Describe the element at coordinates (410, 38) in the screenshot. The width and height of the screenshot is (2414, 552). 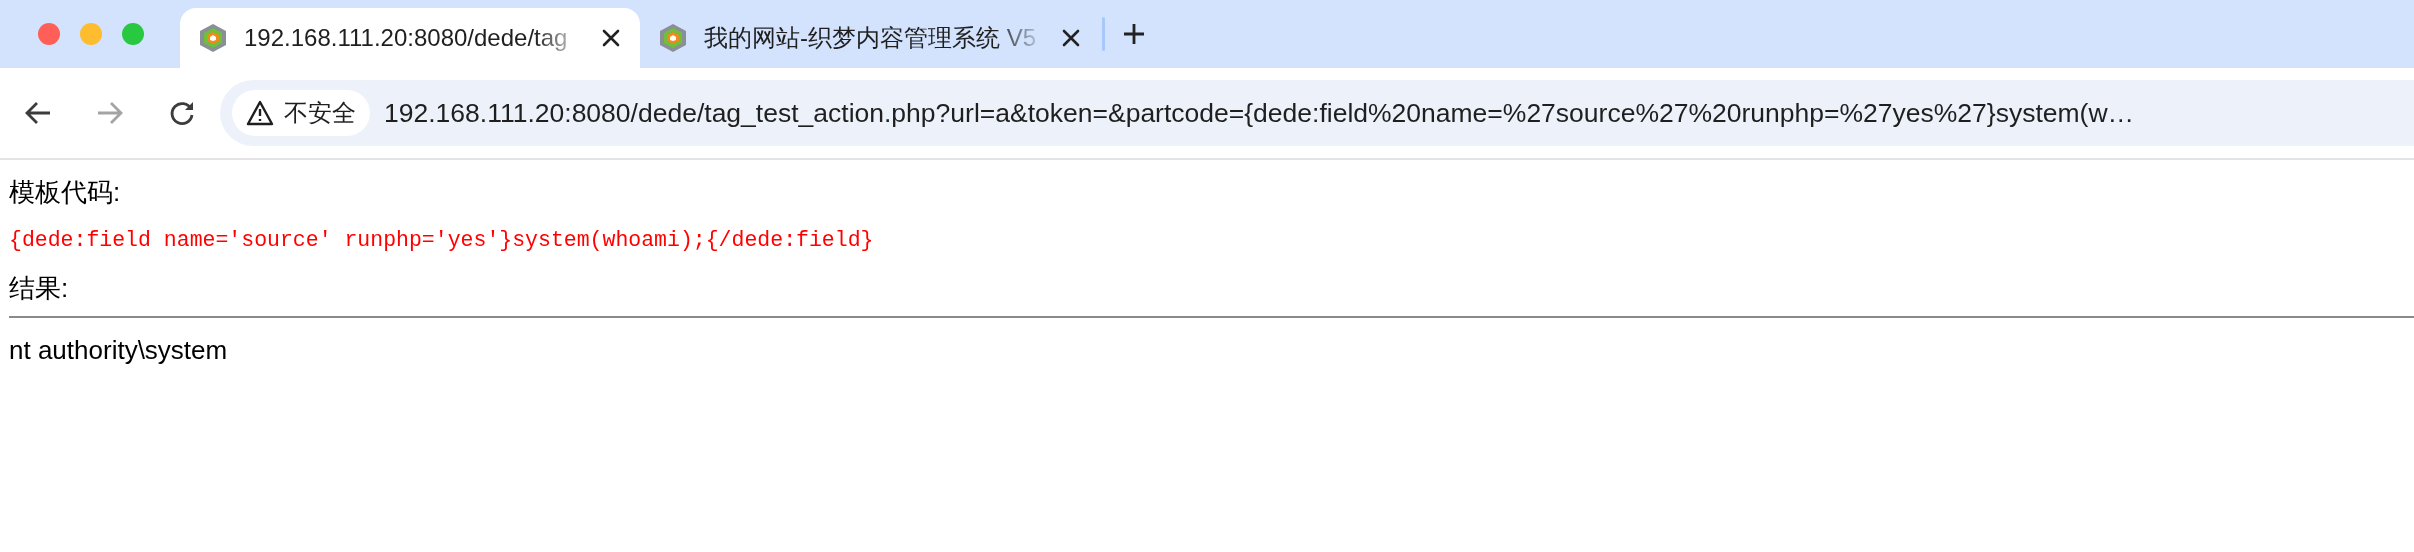
I see `browser-tab: 192.168.111.20:8080/dede/tag` at that location.